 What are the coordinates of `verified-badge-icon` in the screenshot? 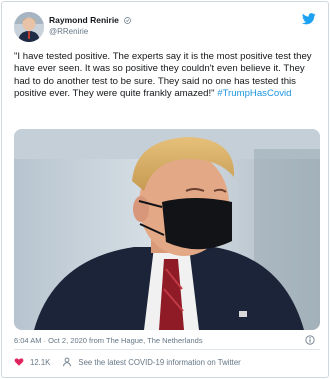 It's located at (128, 20).